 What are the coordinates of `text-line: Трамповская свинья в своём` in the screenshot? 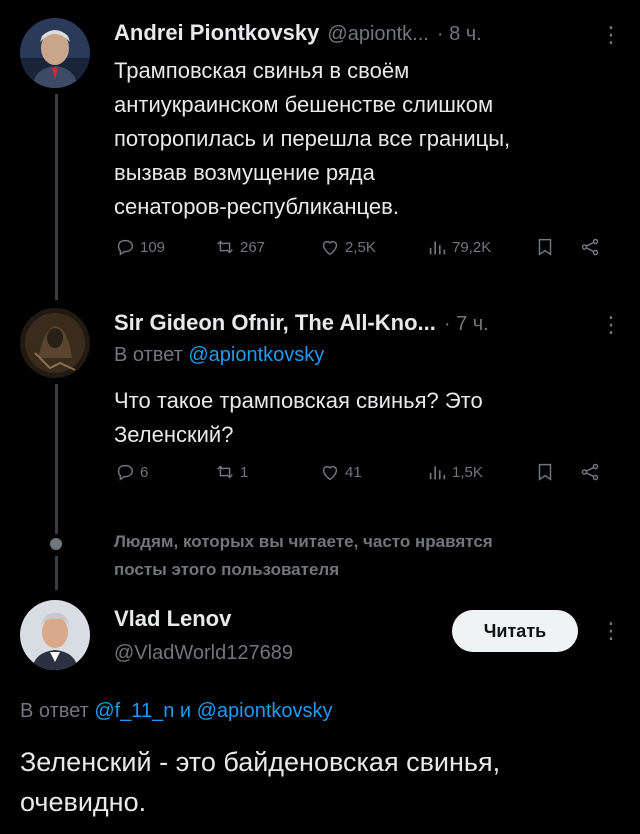 It's located at (262, 70).